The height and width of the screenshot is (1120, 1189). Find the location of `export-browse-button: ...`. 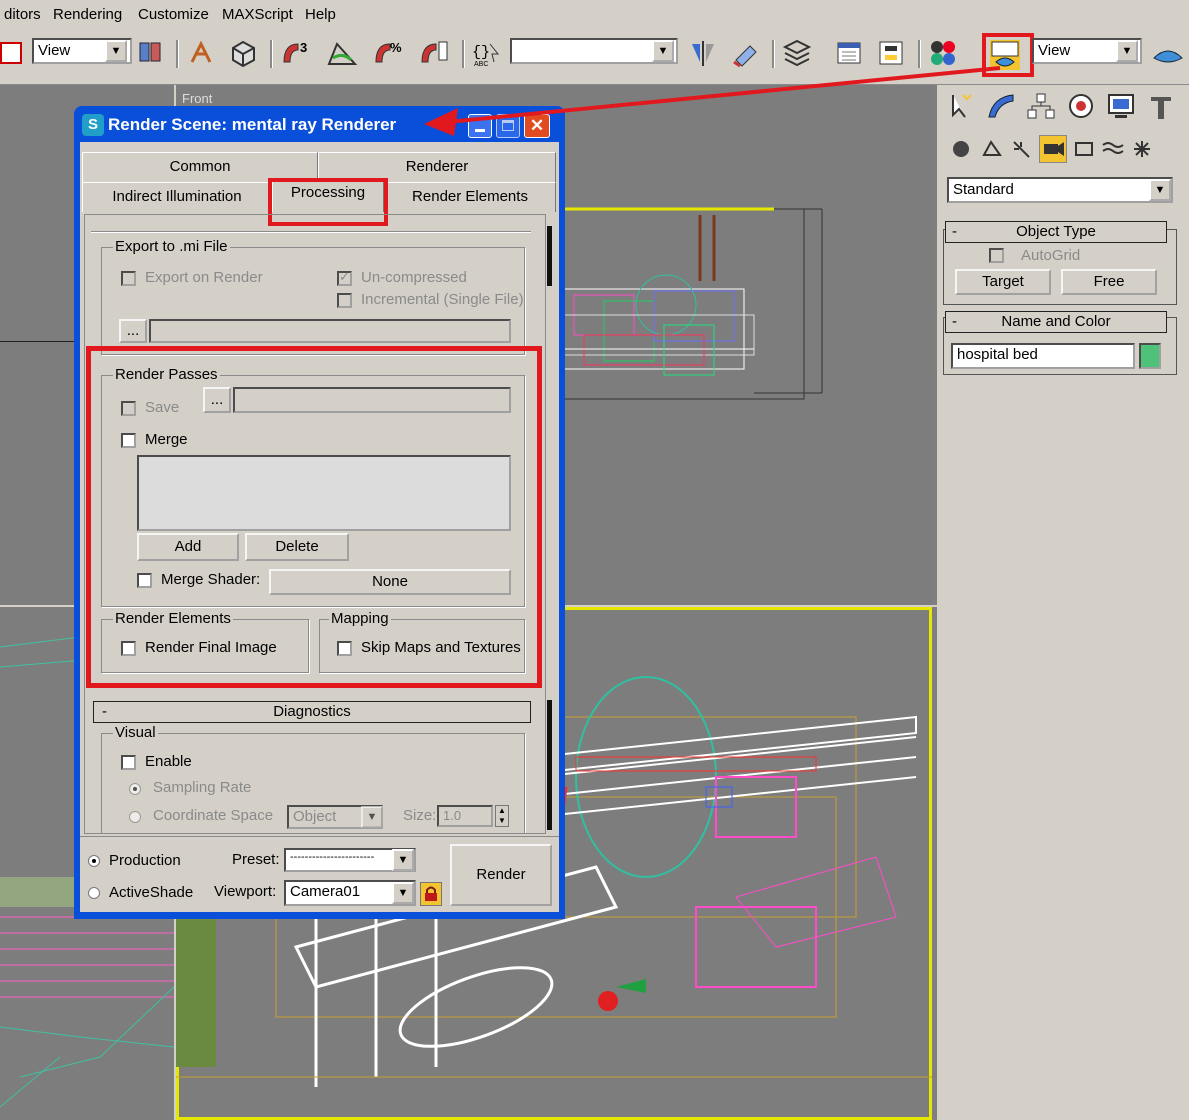

export-browse-button: ... is located at coordinates (133, 331).